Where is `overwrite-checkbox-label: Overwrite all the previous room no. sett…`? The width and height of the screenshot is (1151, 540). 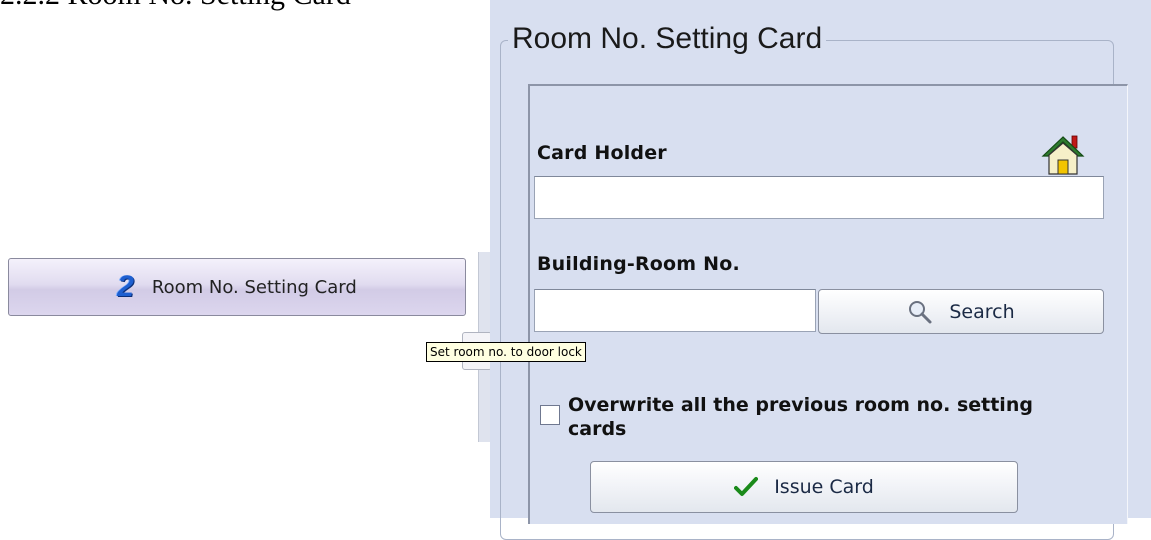
overwrite-checkbox-label: Overwrite all the previous room no. sett… is located at coordinates (818, 417).